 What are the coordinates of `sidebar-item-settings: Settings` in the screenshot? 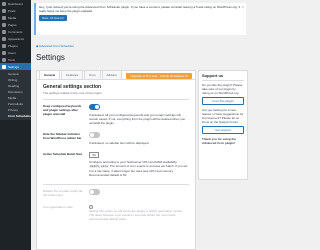 It's located at (15, 66).